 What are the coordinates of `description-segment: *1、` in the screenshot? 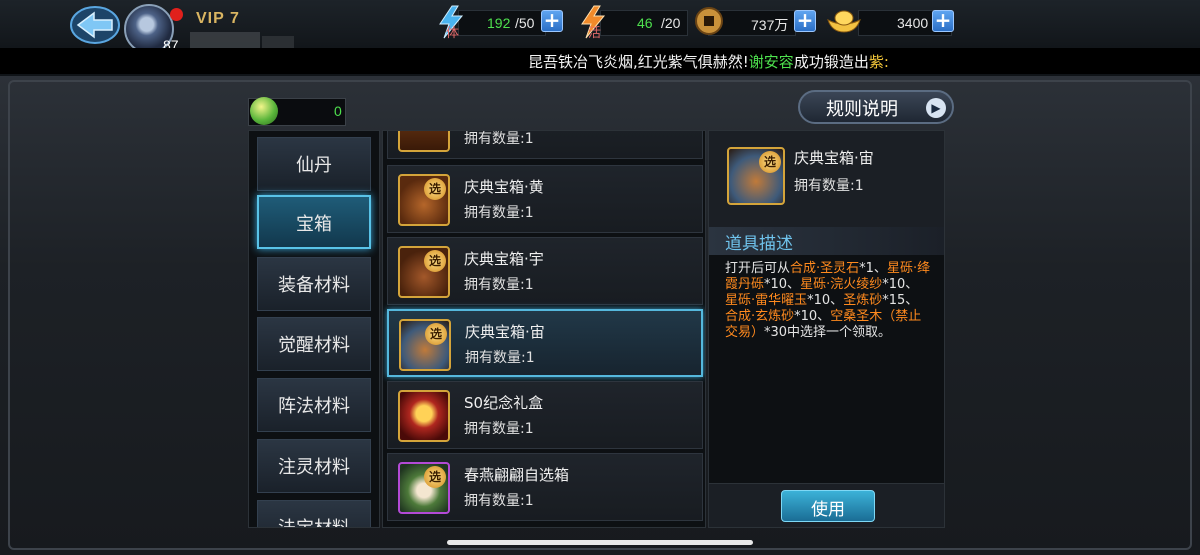 It's located at (873, 268).